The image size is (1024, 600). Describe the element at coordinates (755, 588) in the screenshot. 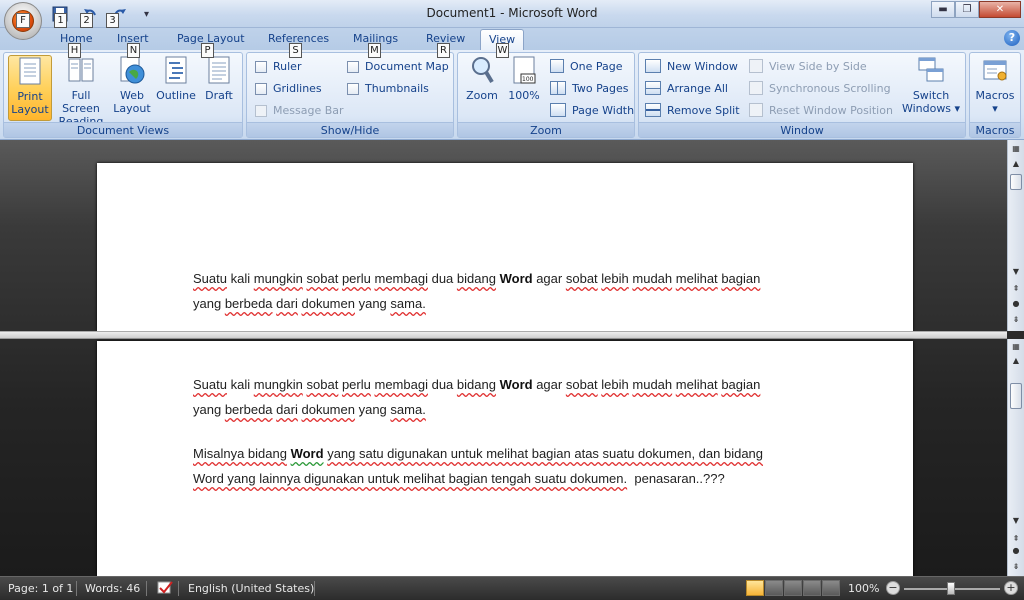

I see `status-print-layout-icon` at that location.